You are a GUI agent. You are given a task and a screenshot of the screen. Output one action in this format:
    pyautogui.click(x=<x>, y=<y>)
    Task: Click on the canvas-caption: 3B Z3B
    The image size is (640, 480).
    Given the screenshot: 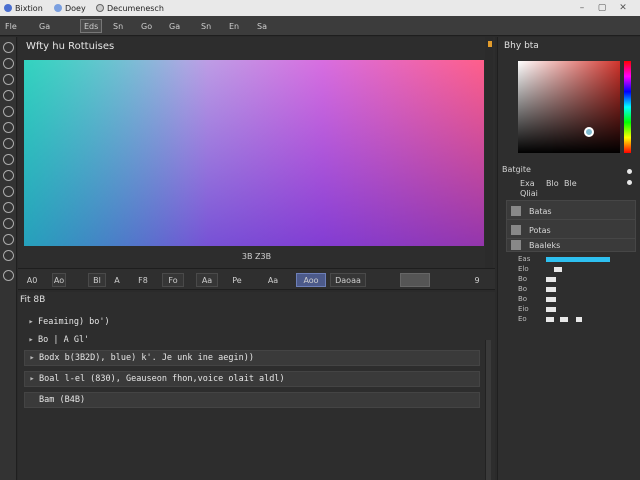 What is the action you would take?
    pyautogui.click(x=256, y=256)
    